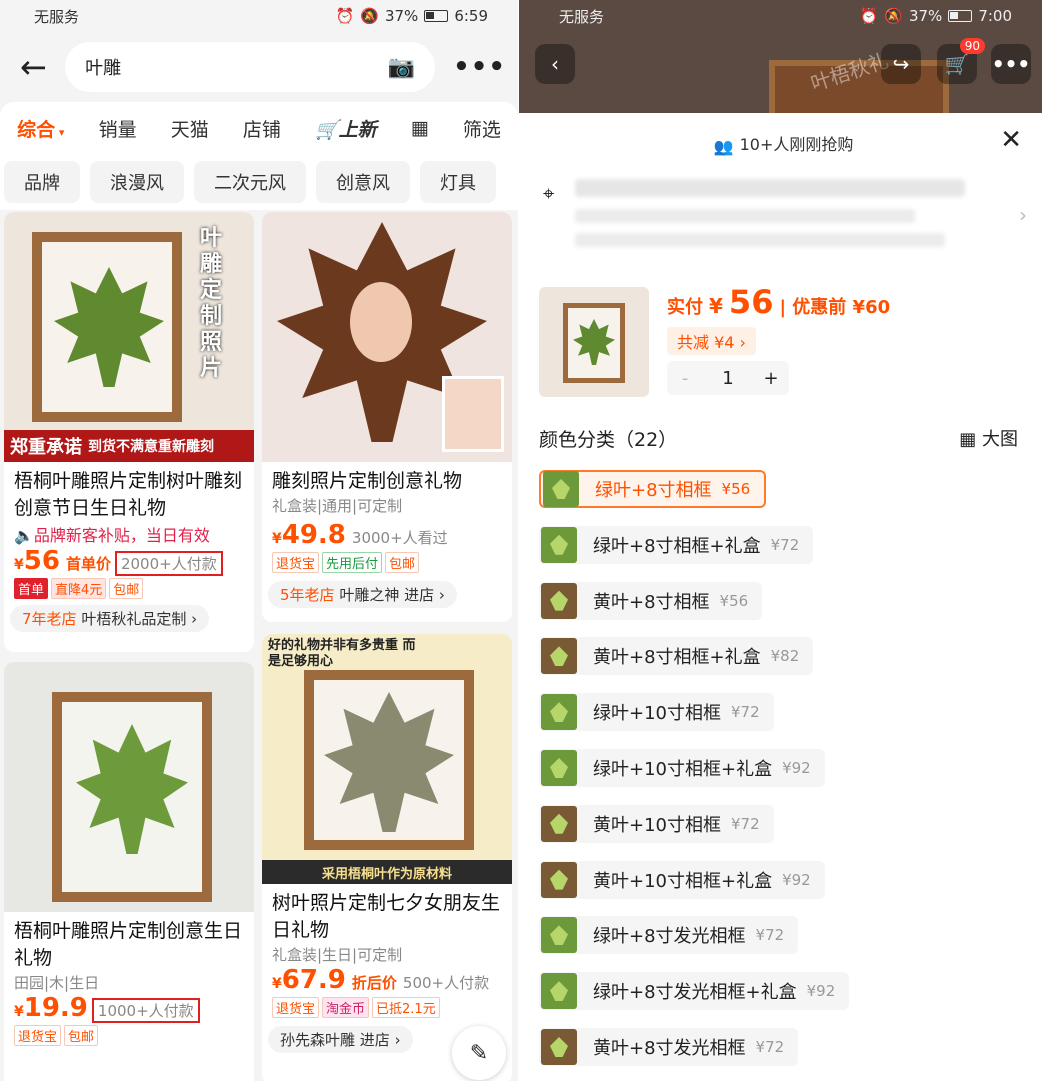 This screenshot has height=1081, width=1042. What do you see at coordinates (129, 561) in the screenshot?
I see `price-line: ¥56 首单价 2000+人付款` at bounding box center [129, 561].